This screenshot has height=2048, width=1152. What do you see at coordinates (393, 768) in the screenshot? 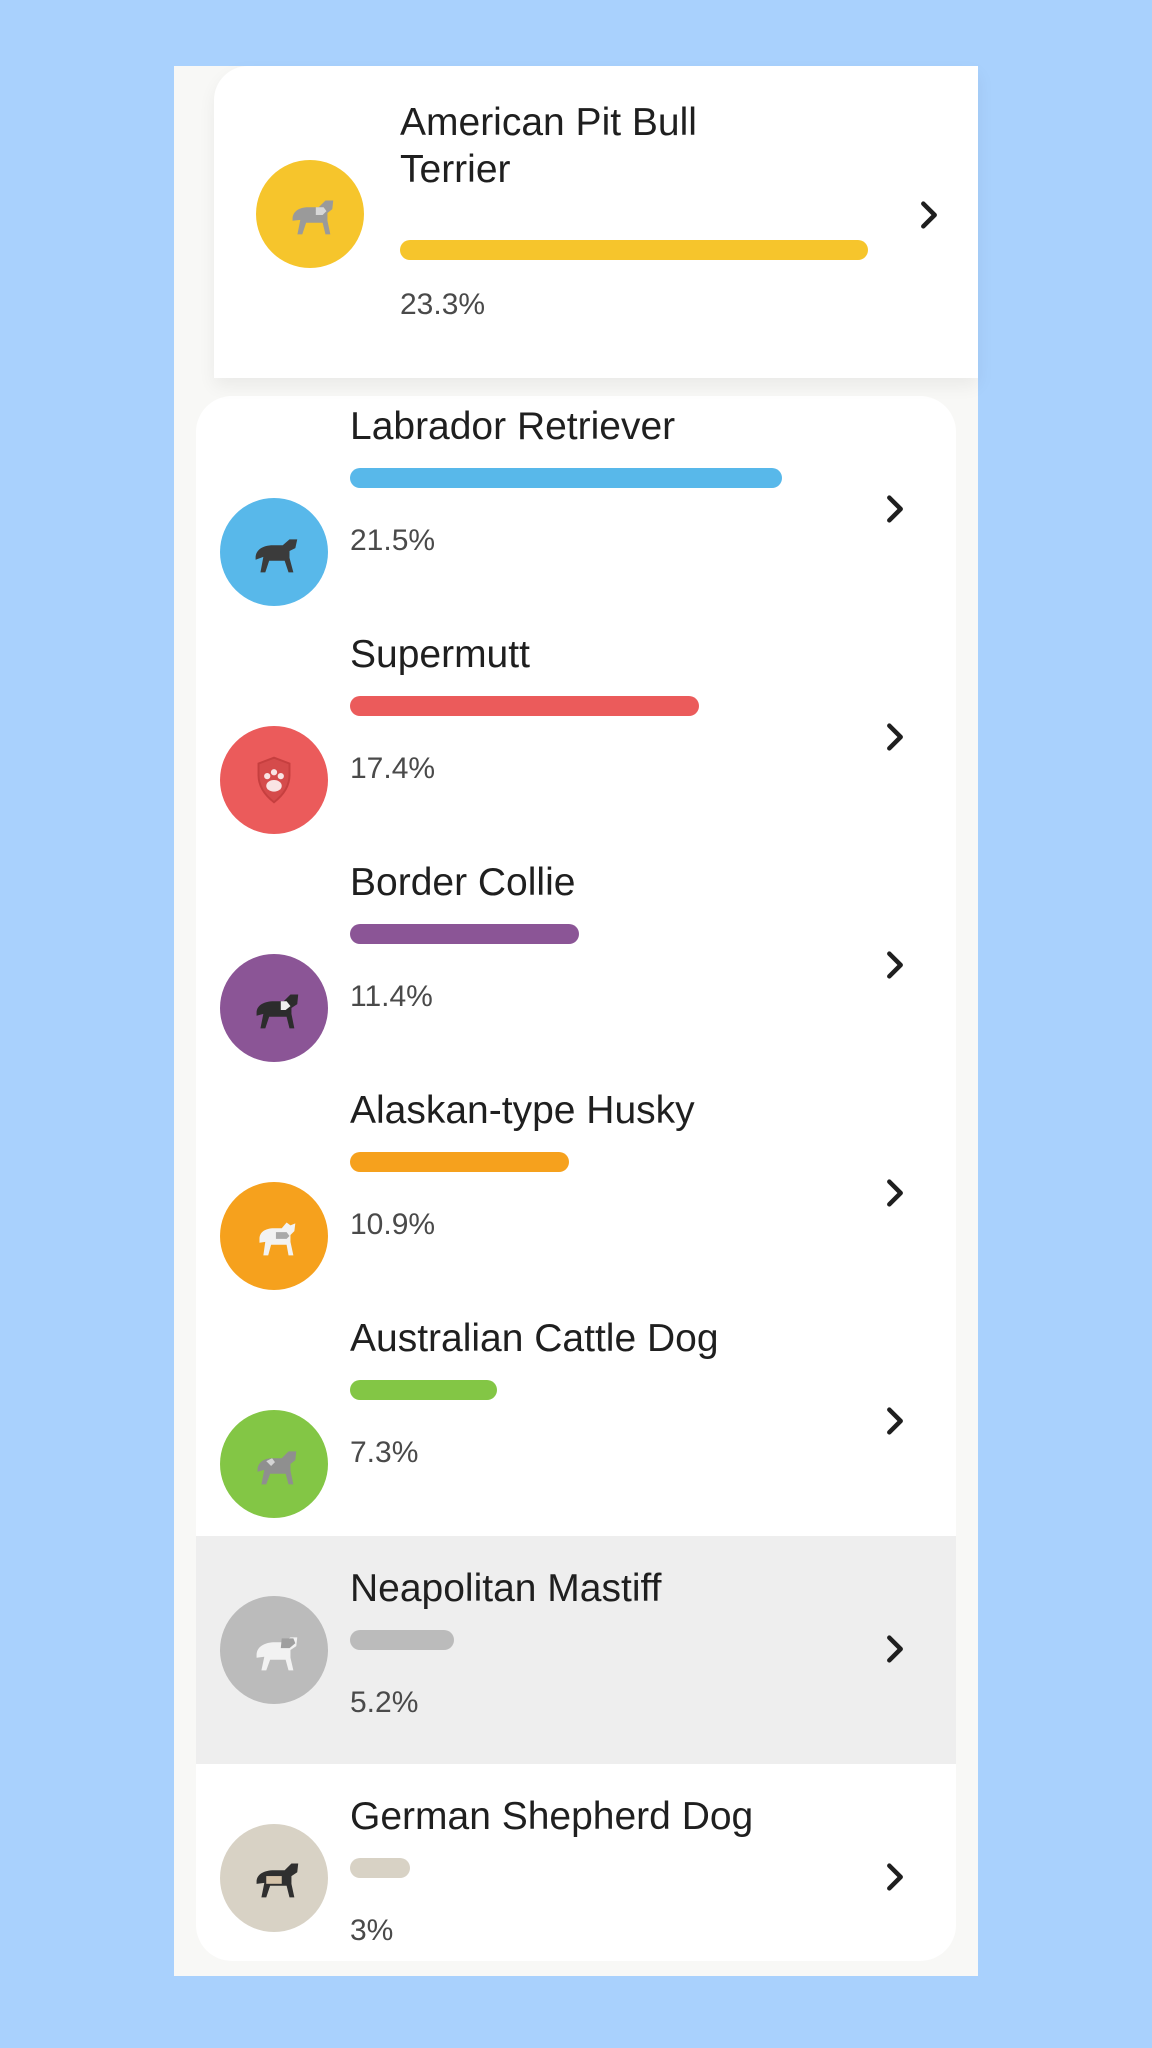
I see `percentage-text: 17.4%` at bounding box center [393, 768].